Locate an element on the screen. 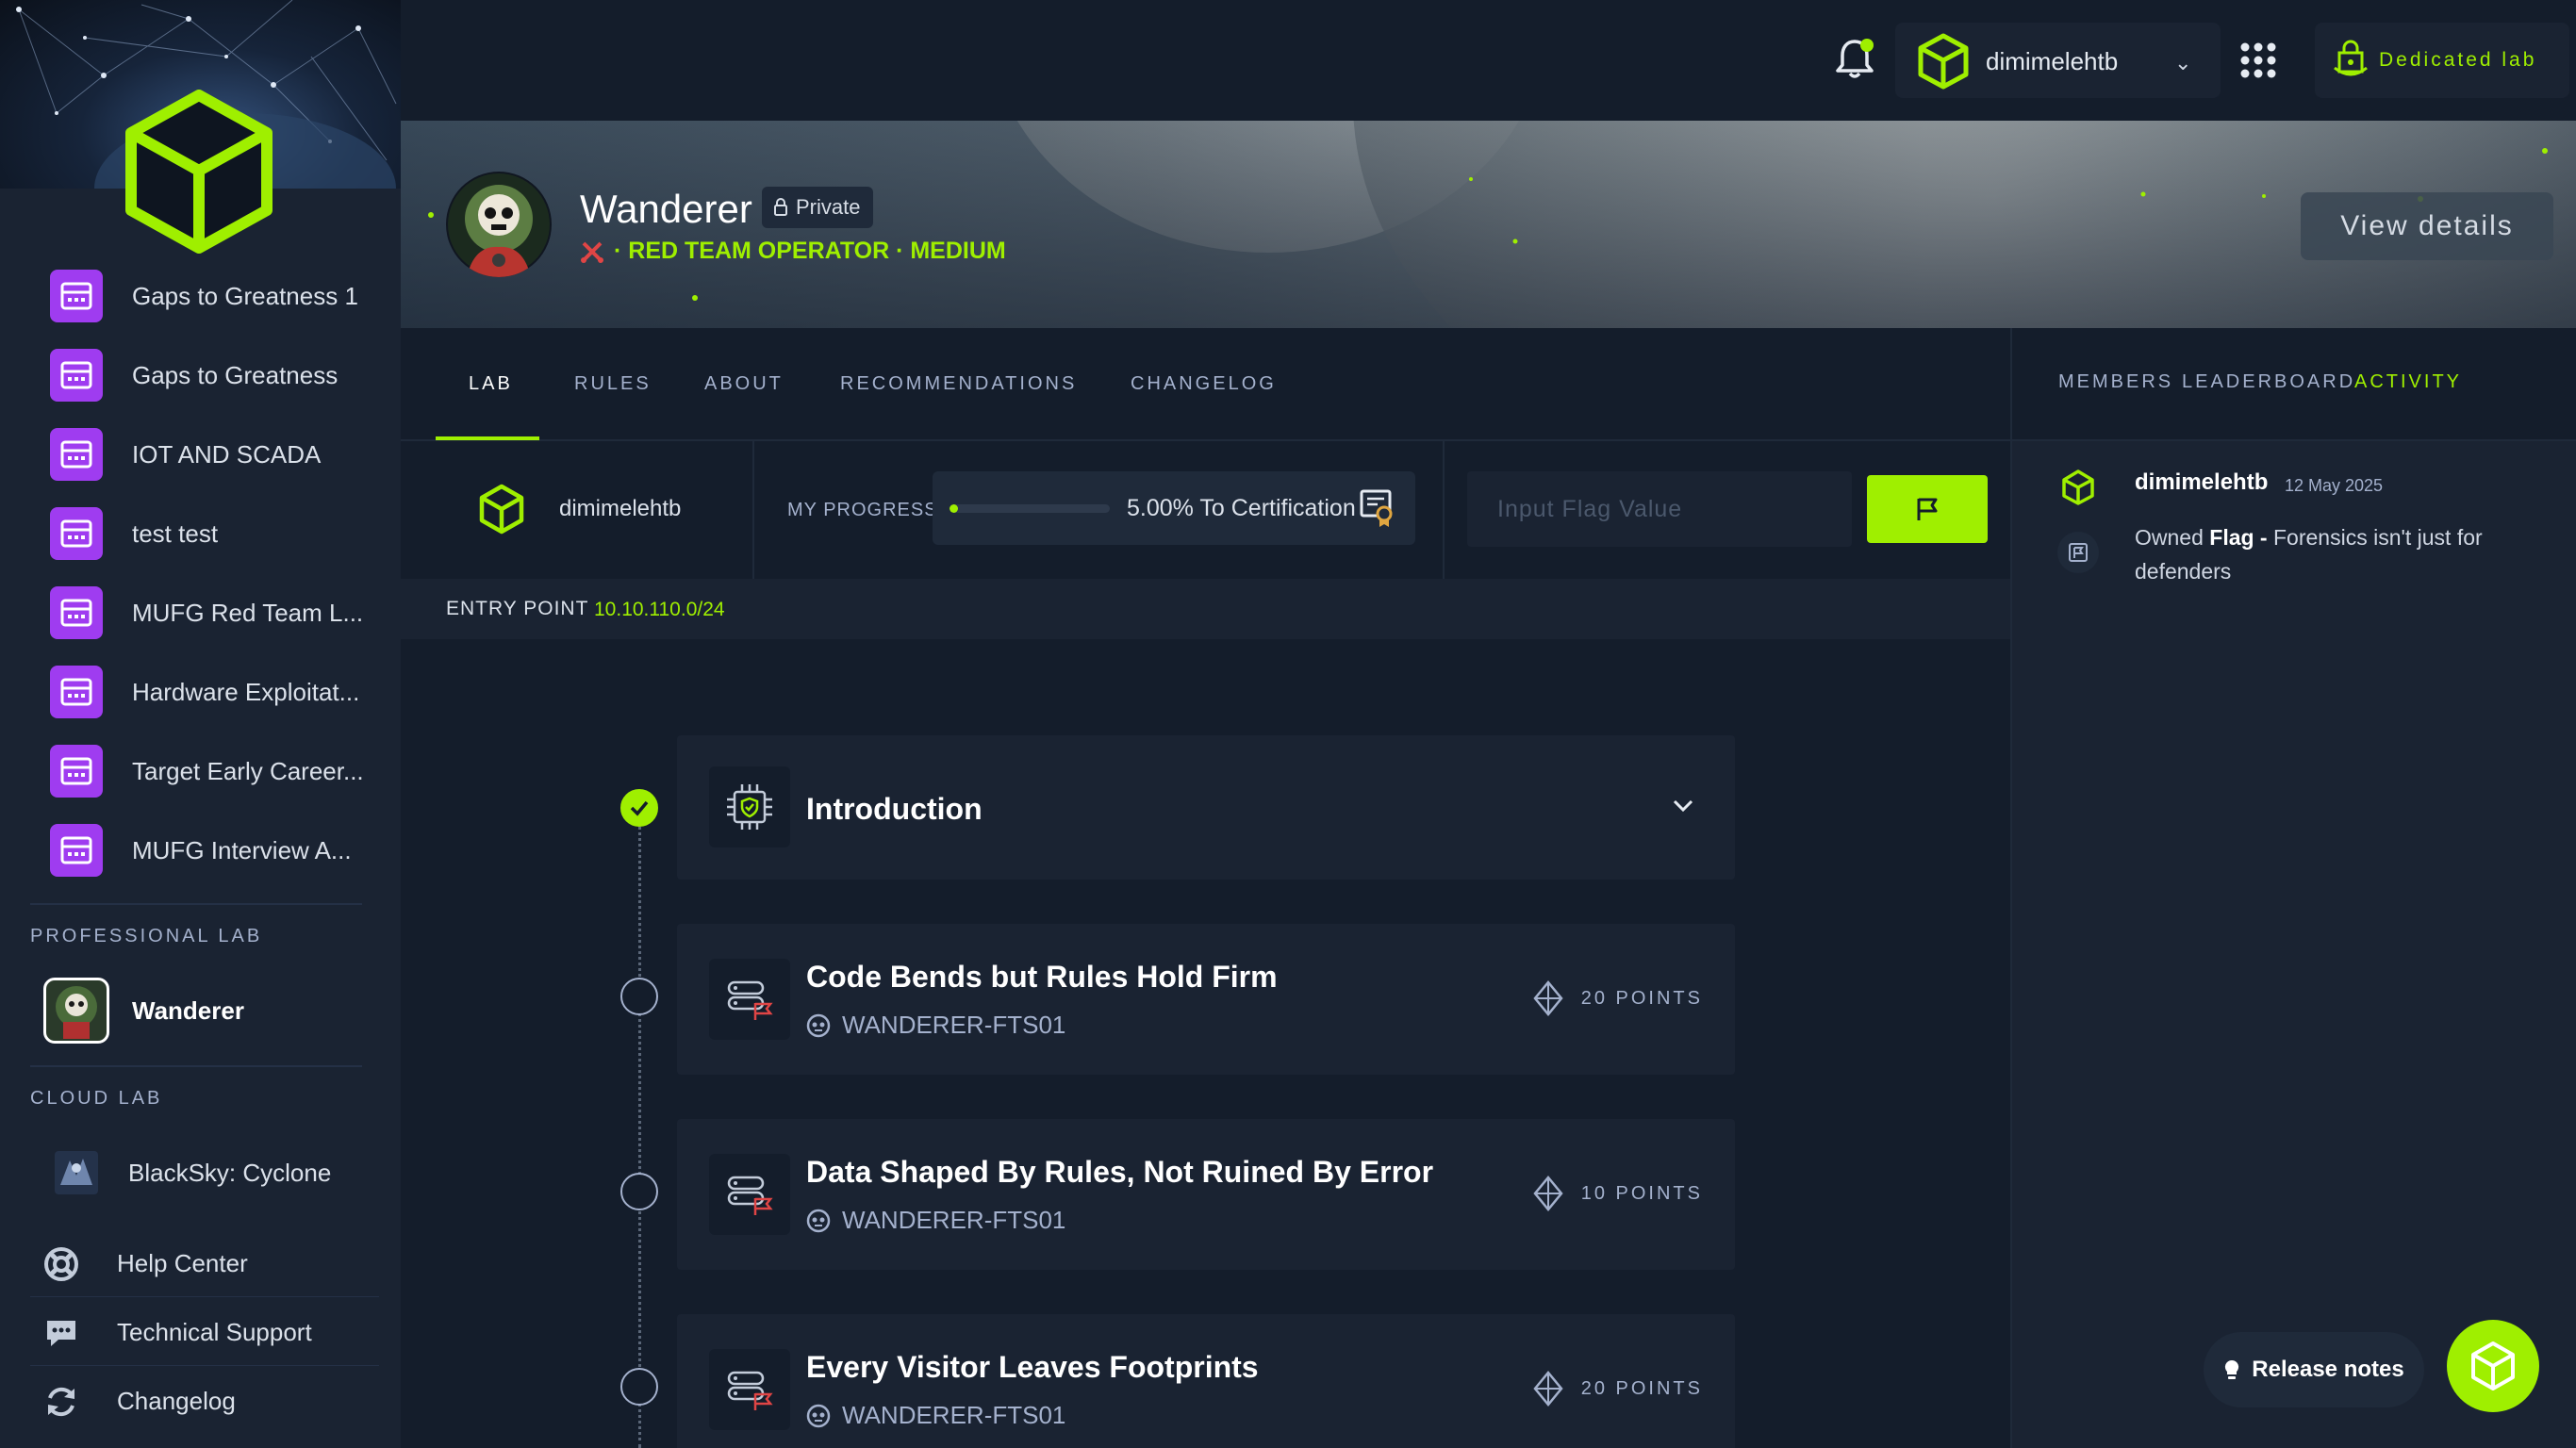  flag-input is located at coordinates (1659, 509).